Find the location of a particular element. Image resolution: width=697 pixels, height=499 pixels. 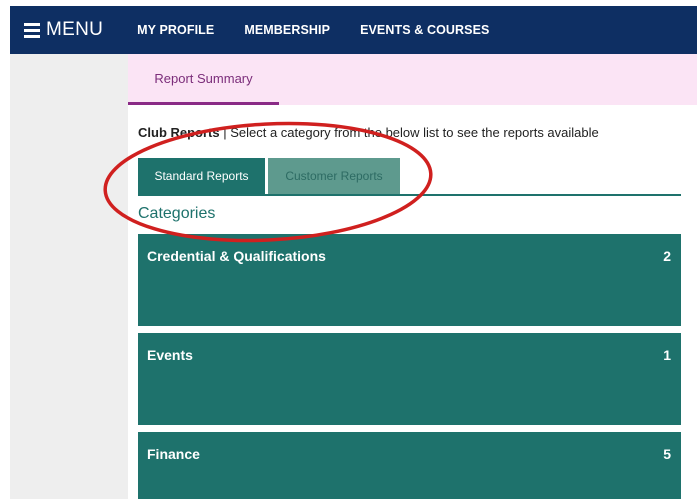

category-count: 2 is located at coordinates (667, 256).